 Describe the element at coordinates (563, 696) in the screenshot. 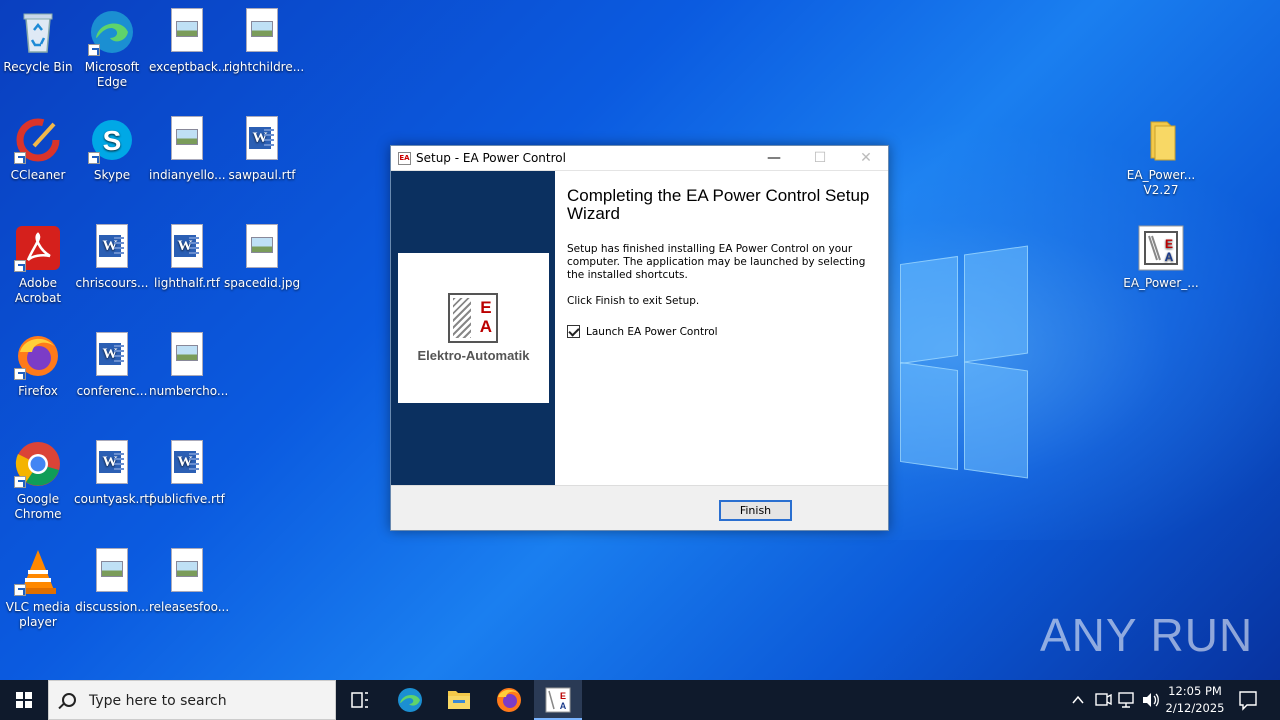

I see `svg-text: E` at that location.